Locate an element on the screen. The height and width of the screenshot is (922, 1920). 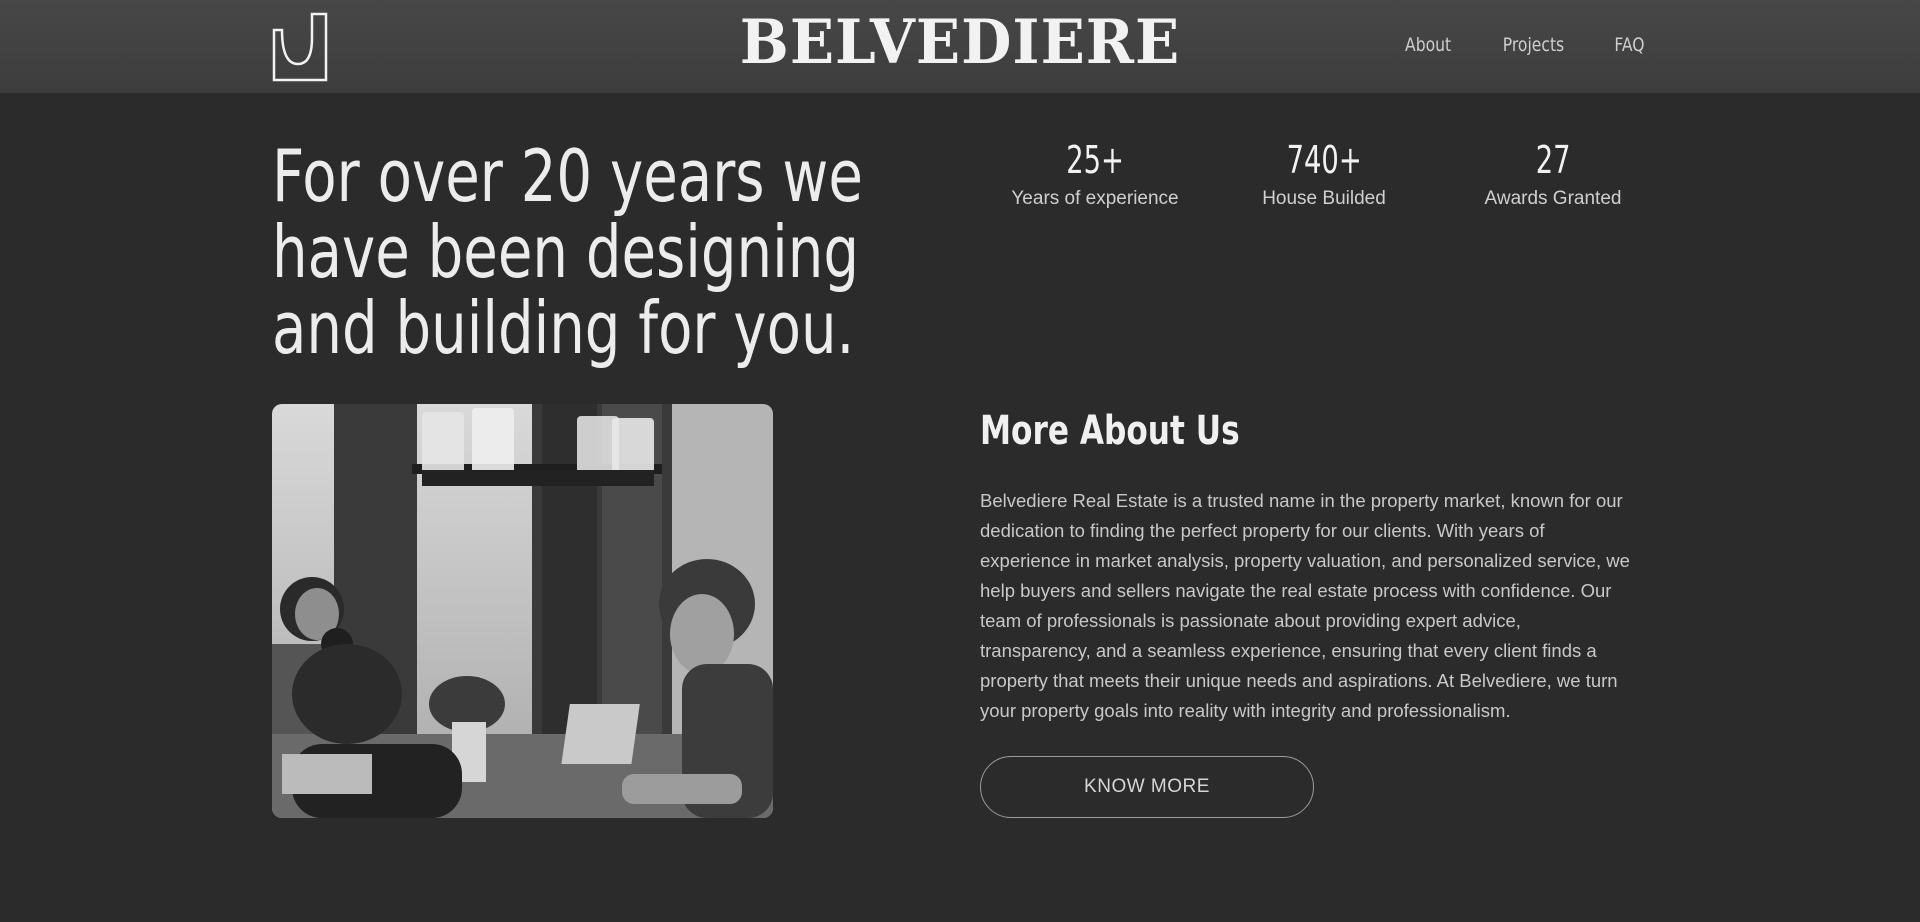
stat-label: House Builded is located at coordinates (1324, 198).